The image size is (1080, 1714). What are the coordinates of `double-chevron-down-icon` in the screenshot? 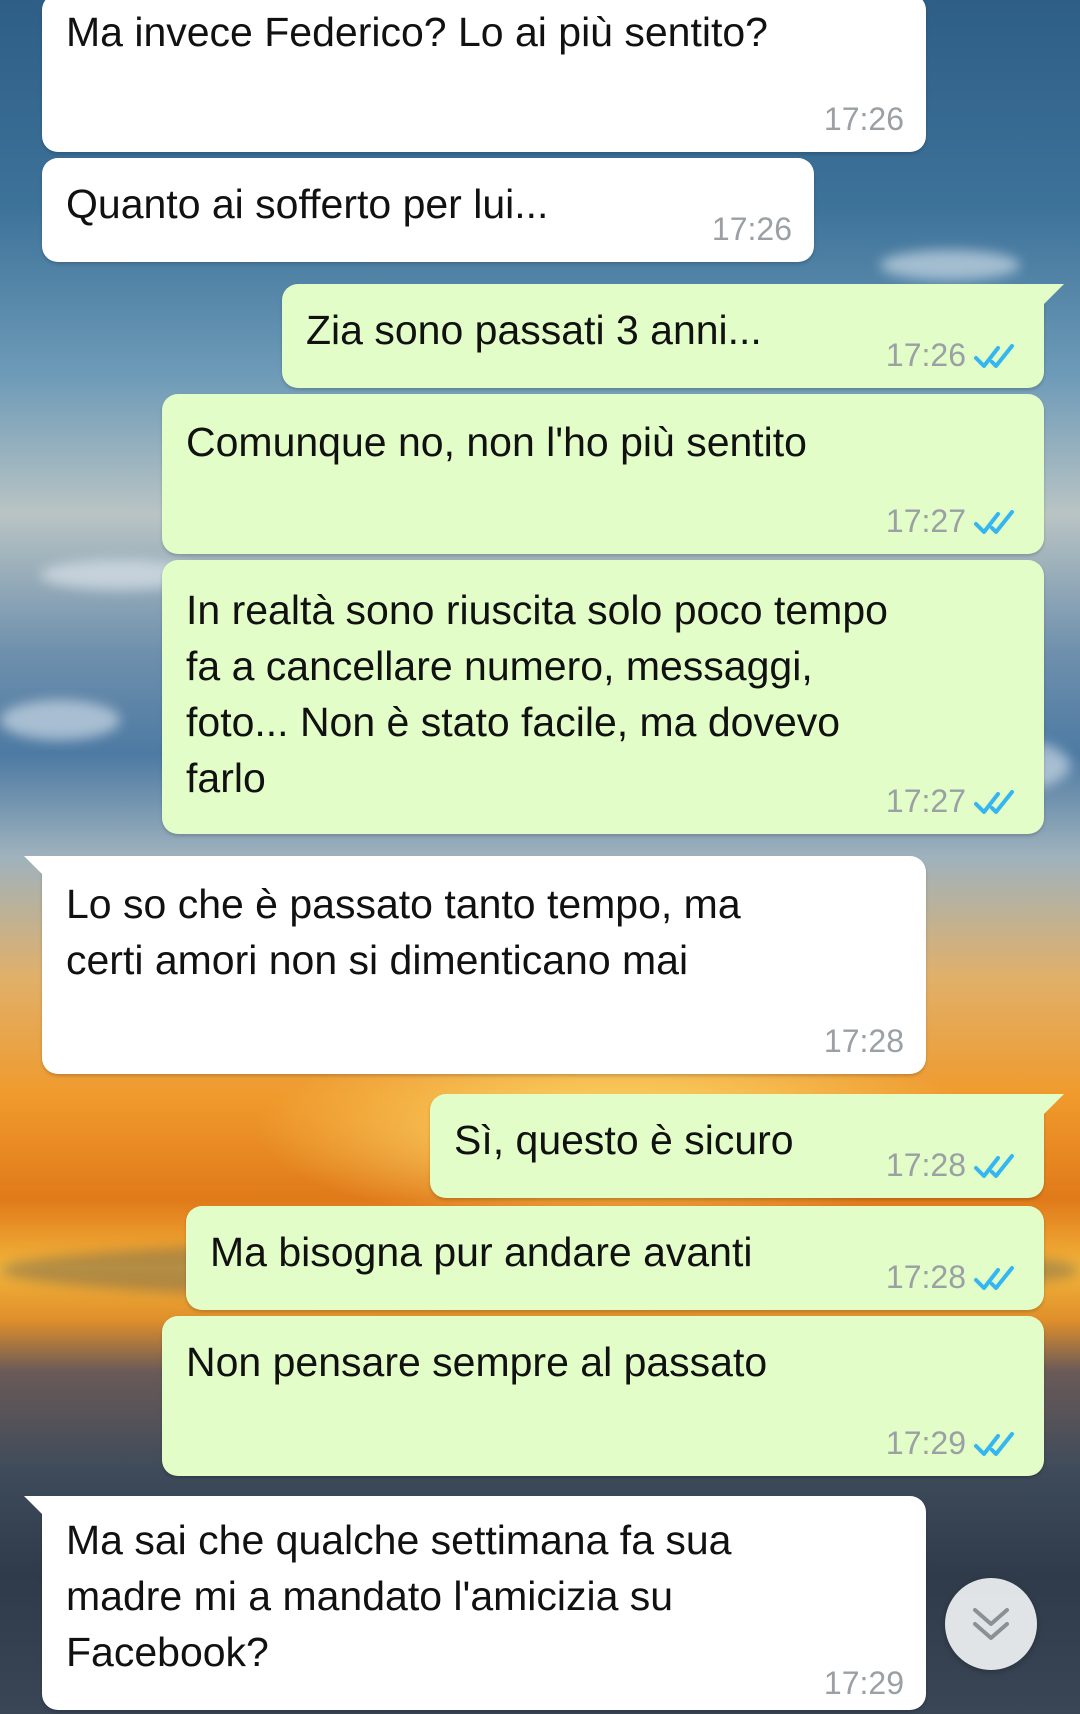 It's located at (991, 1624).